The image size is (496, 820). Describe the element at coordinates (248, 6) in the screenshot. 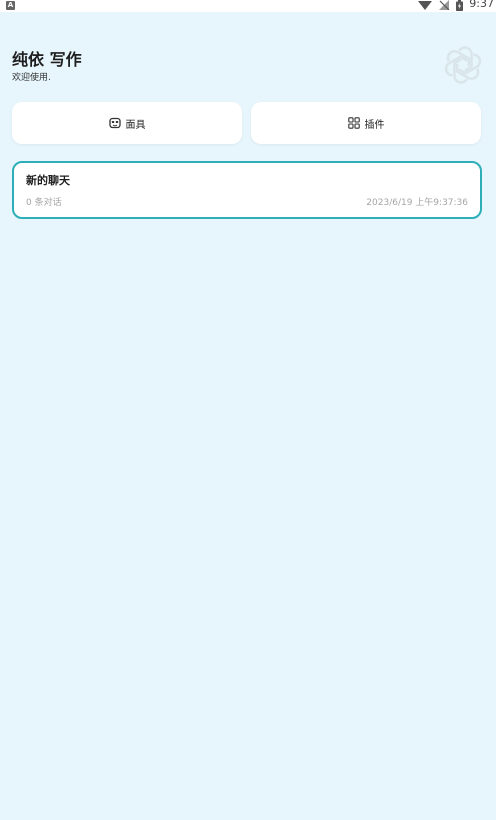

I see `status-bar: A 9:37` at that location.